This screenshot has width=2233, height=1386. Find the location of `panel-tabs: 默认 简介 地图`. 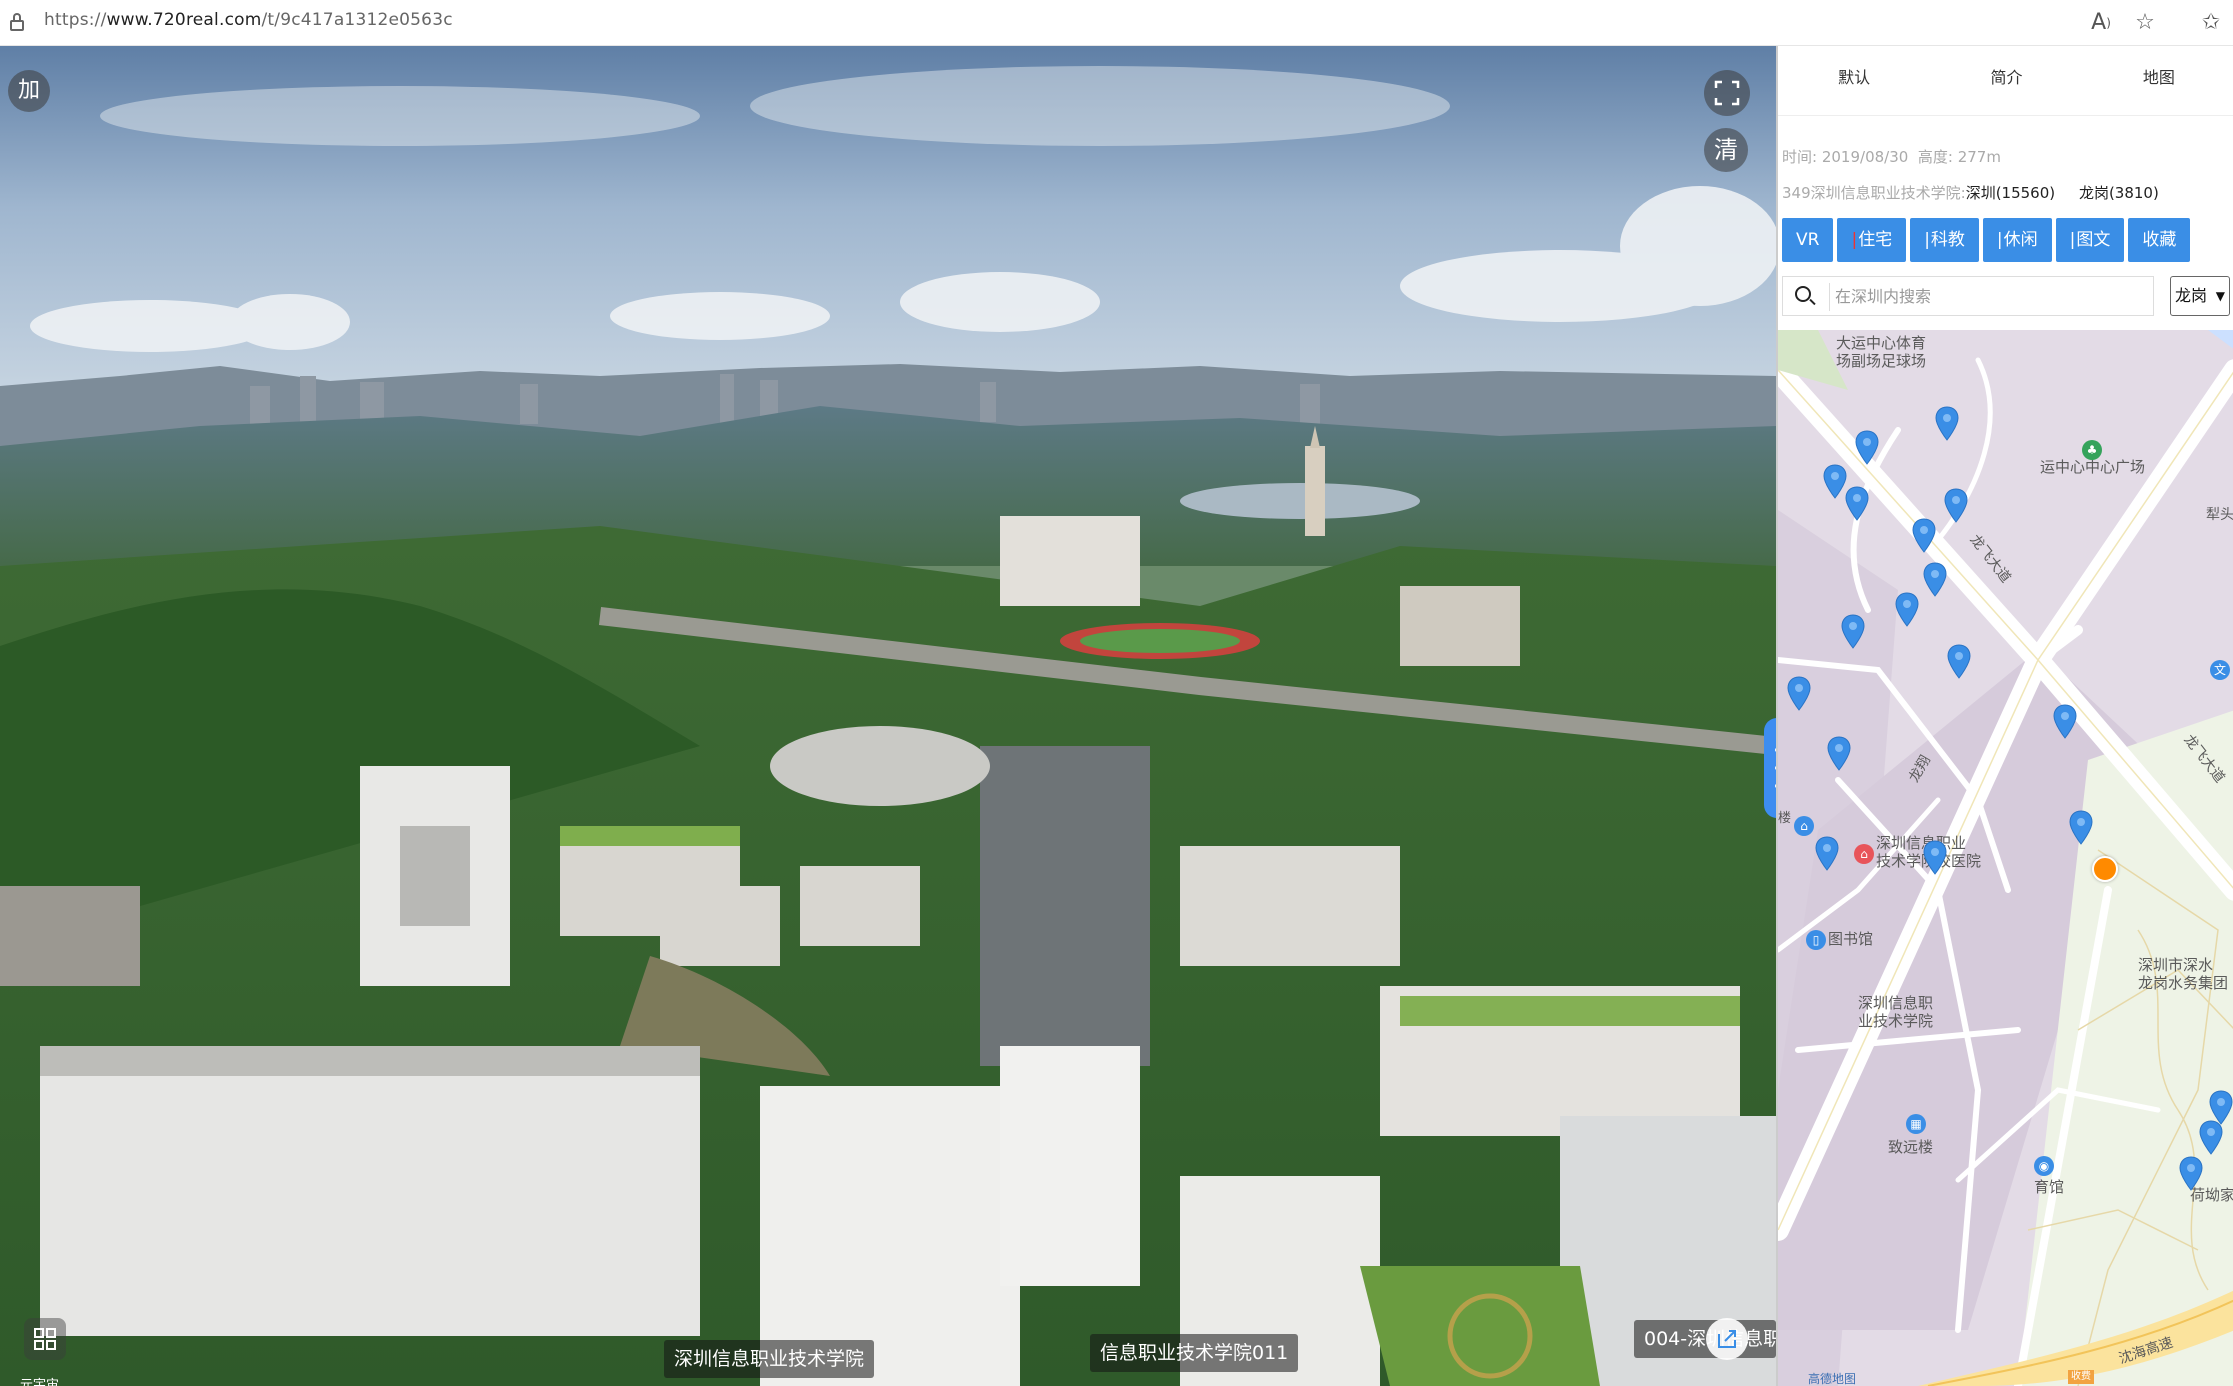

panel-tabs: 默认 简介 地图 is located at coordinates (2005, 81).